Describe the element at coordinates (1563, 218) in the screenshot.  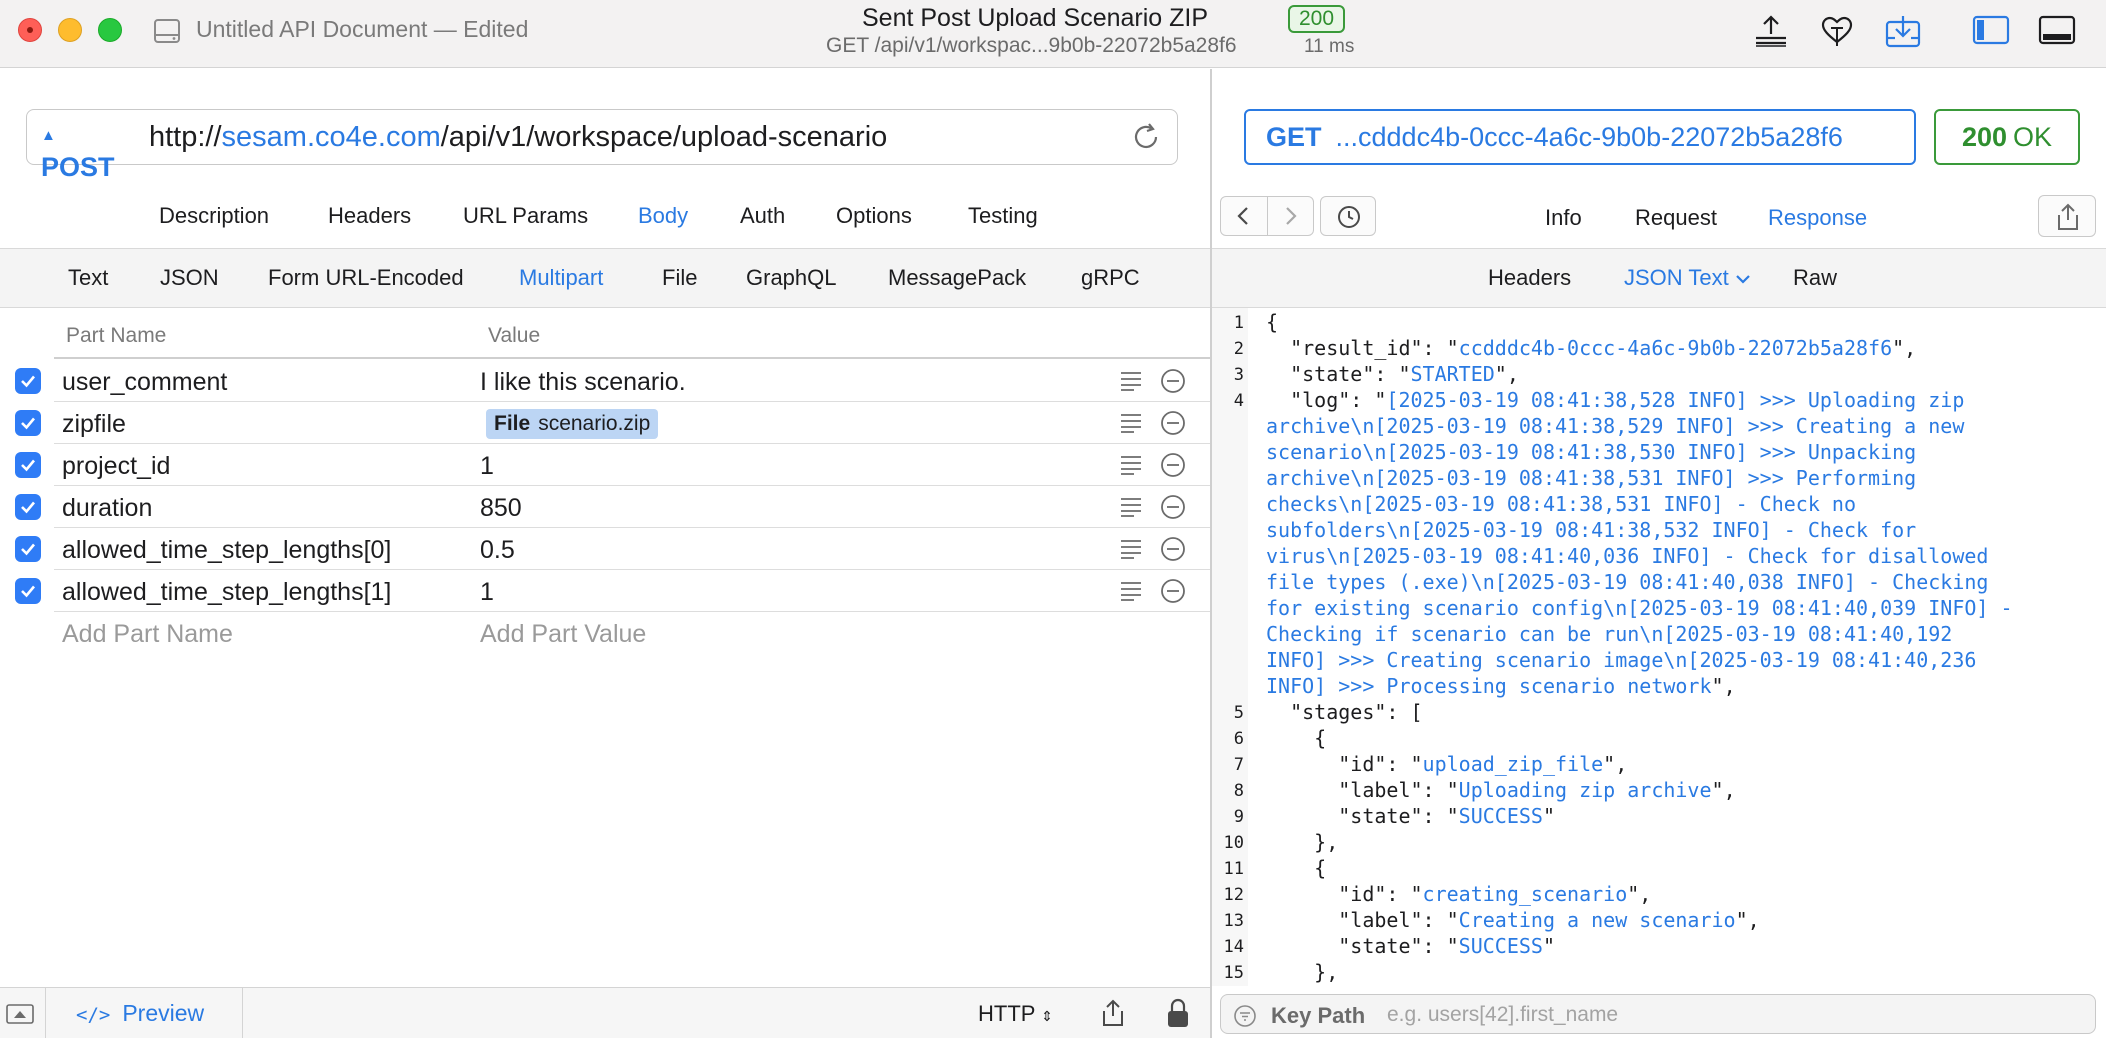
I see `tab-info: Info` at that location.